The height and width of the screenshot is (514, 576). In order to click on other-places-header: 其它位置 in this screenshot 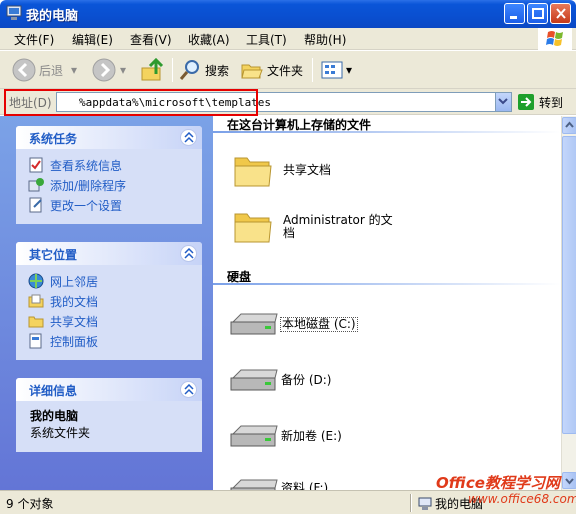, I will do `click(109, 253)`.